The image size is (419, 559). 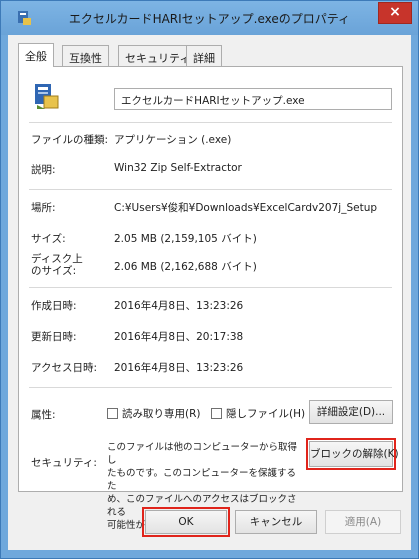 What do you see at coordinates (54, 271) in the screenshot?
I see `disk-size-label-line2: のサイズ:` at bounding box center [54, 271].